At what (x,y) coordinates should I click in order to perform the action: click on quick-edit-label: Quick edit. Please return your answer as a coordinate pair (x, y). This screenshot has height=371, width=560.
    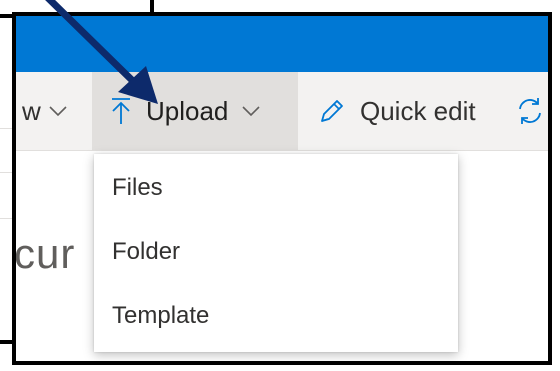
    Looking at the image, I should click on (418, 110).